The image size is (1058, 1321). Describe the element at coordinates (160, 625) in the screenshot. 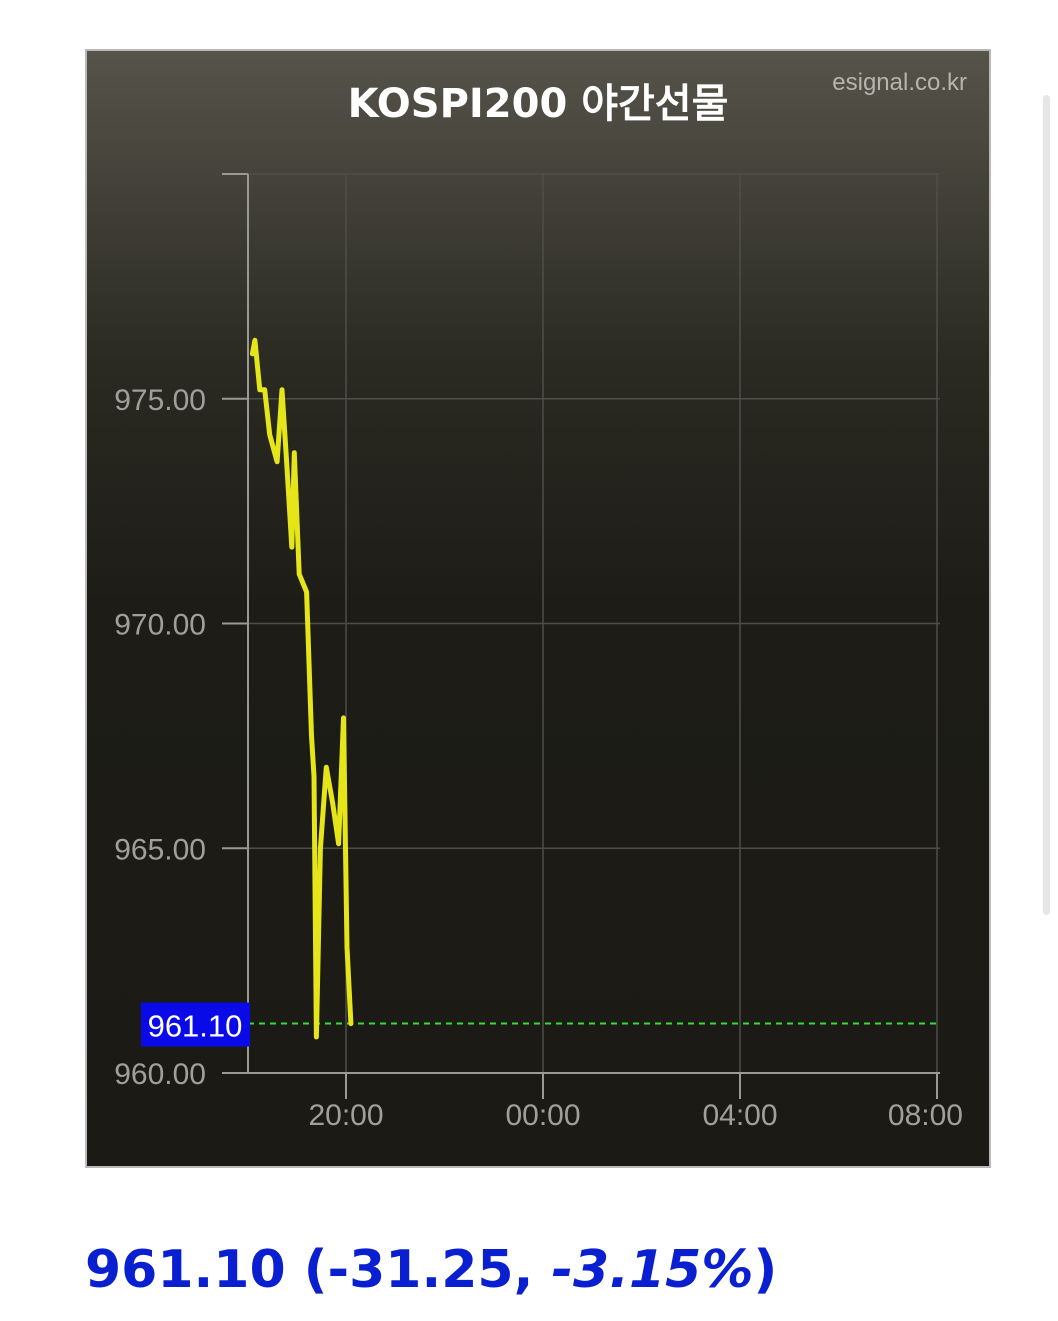

I see `y-tick-label: 970.00` at that location.